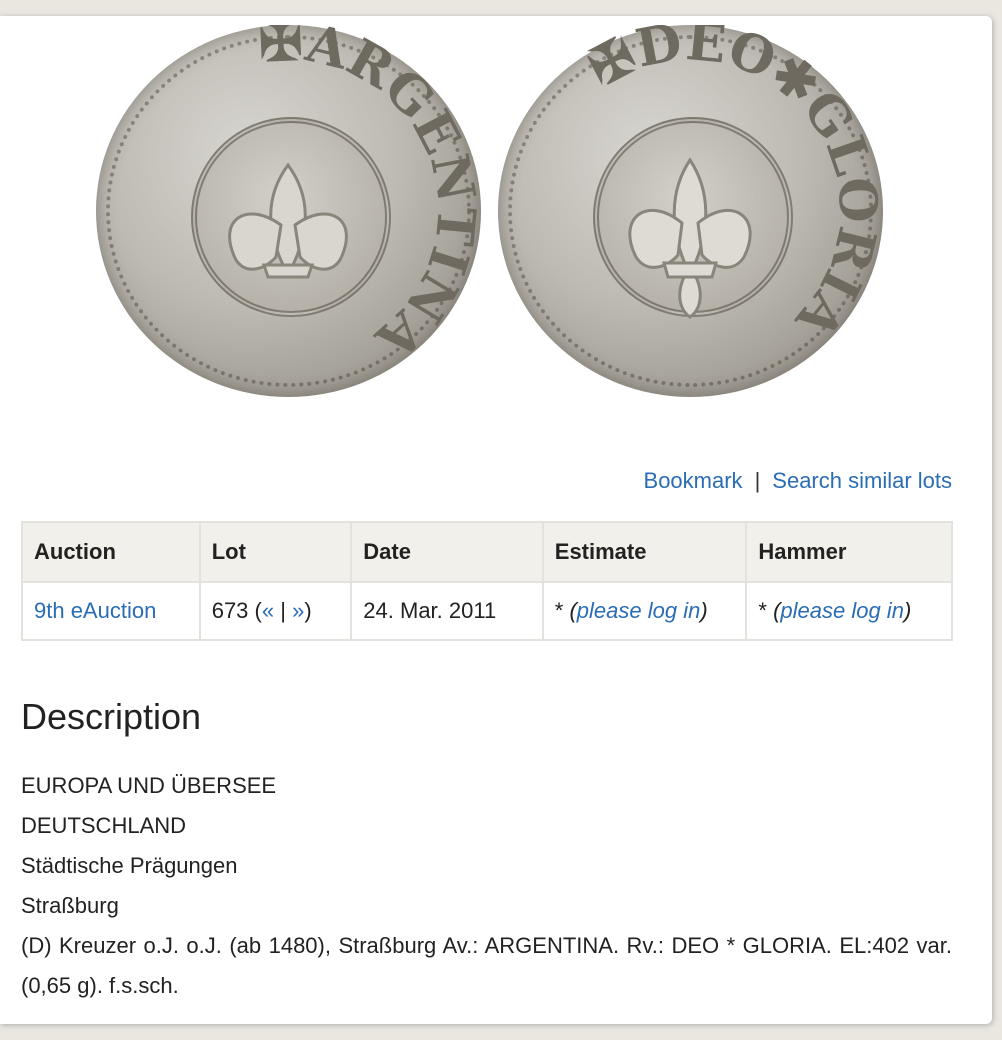 The width and height of the screenshot is (1002, 1040). Describe the element at coordinates (644, 552) in the screenshot. I see `header-estimate: Estimate` at that location.